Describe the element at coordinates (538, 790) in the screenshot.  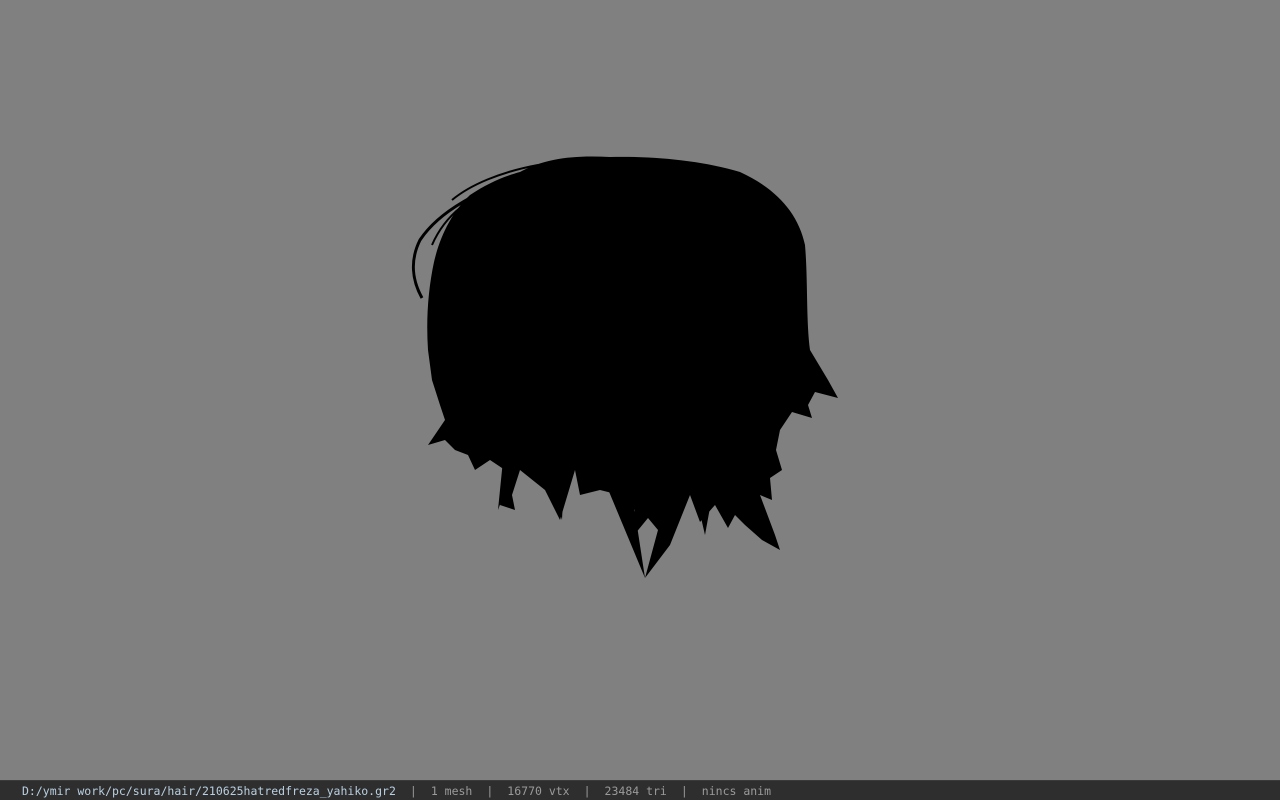
I see `vertex-count: 16770 vtx` at that location.